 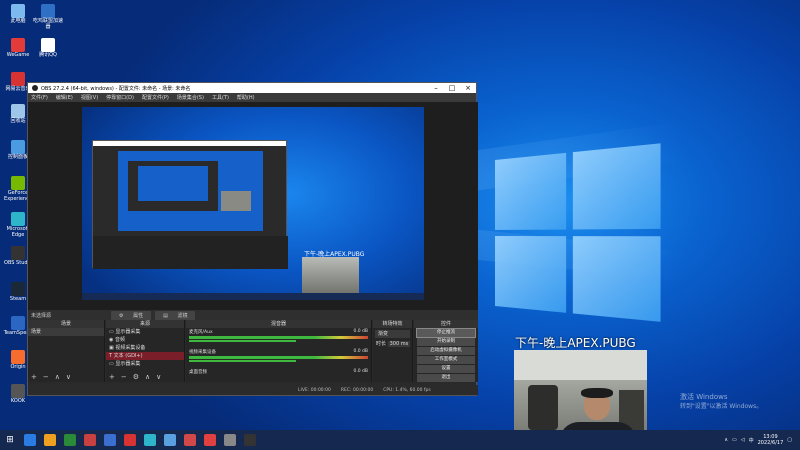 I want to click on maximize-icon: □, so click(x=452, y=88).